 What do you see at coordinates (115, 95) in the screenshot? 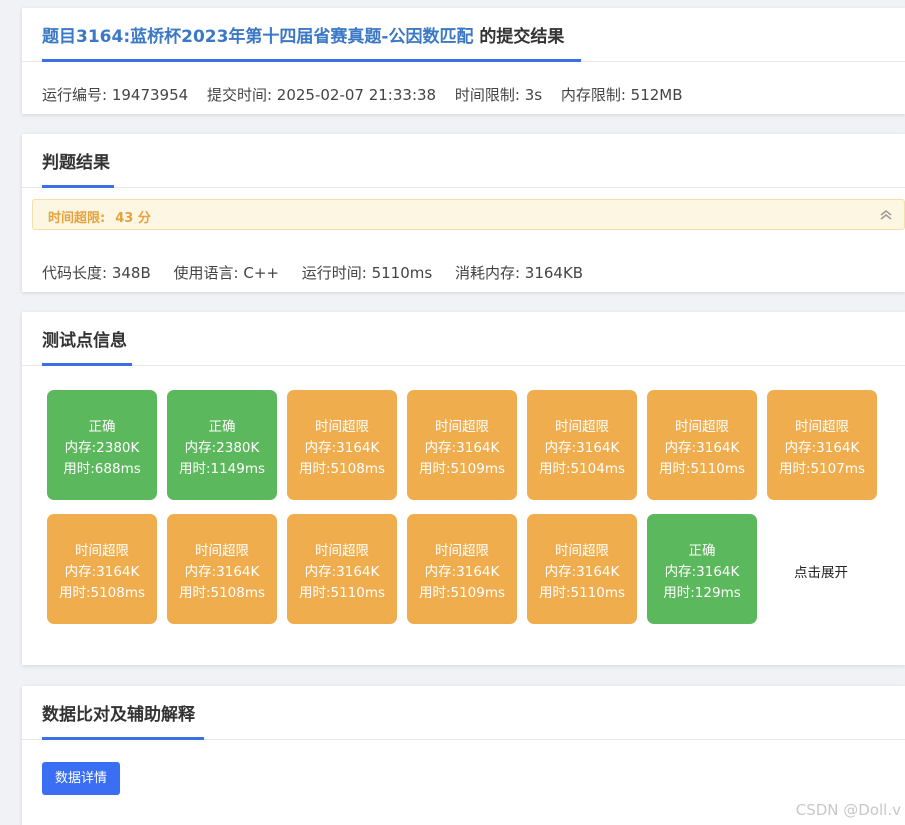
I see `run-id: 运行编号: 19473954` at bounding box center [115, 95].